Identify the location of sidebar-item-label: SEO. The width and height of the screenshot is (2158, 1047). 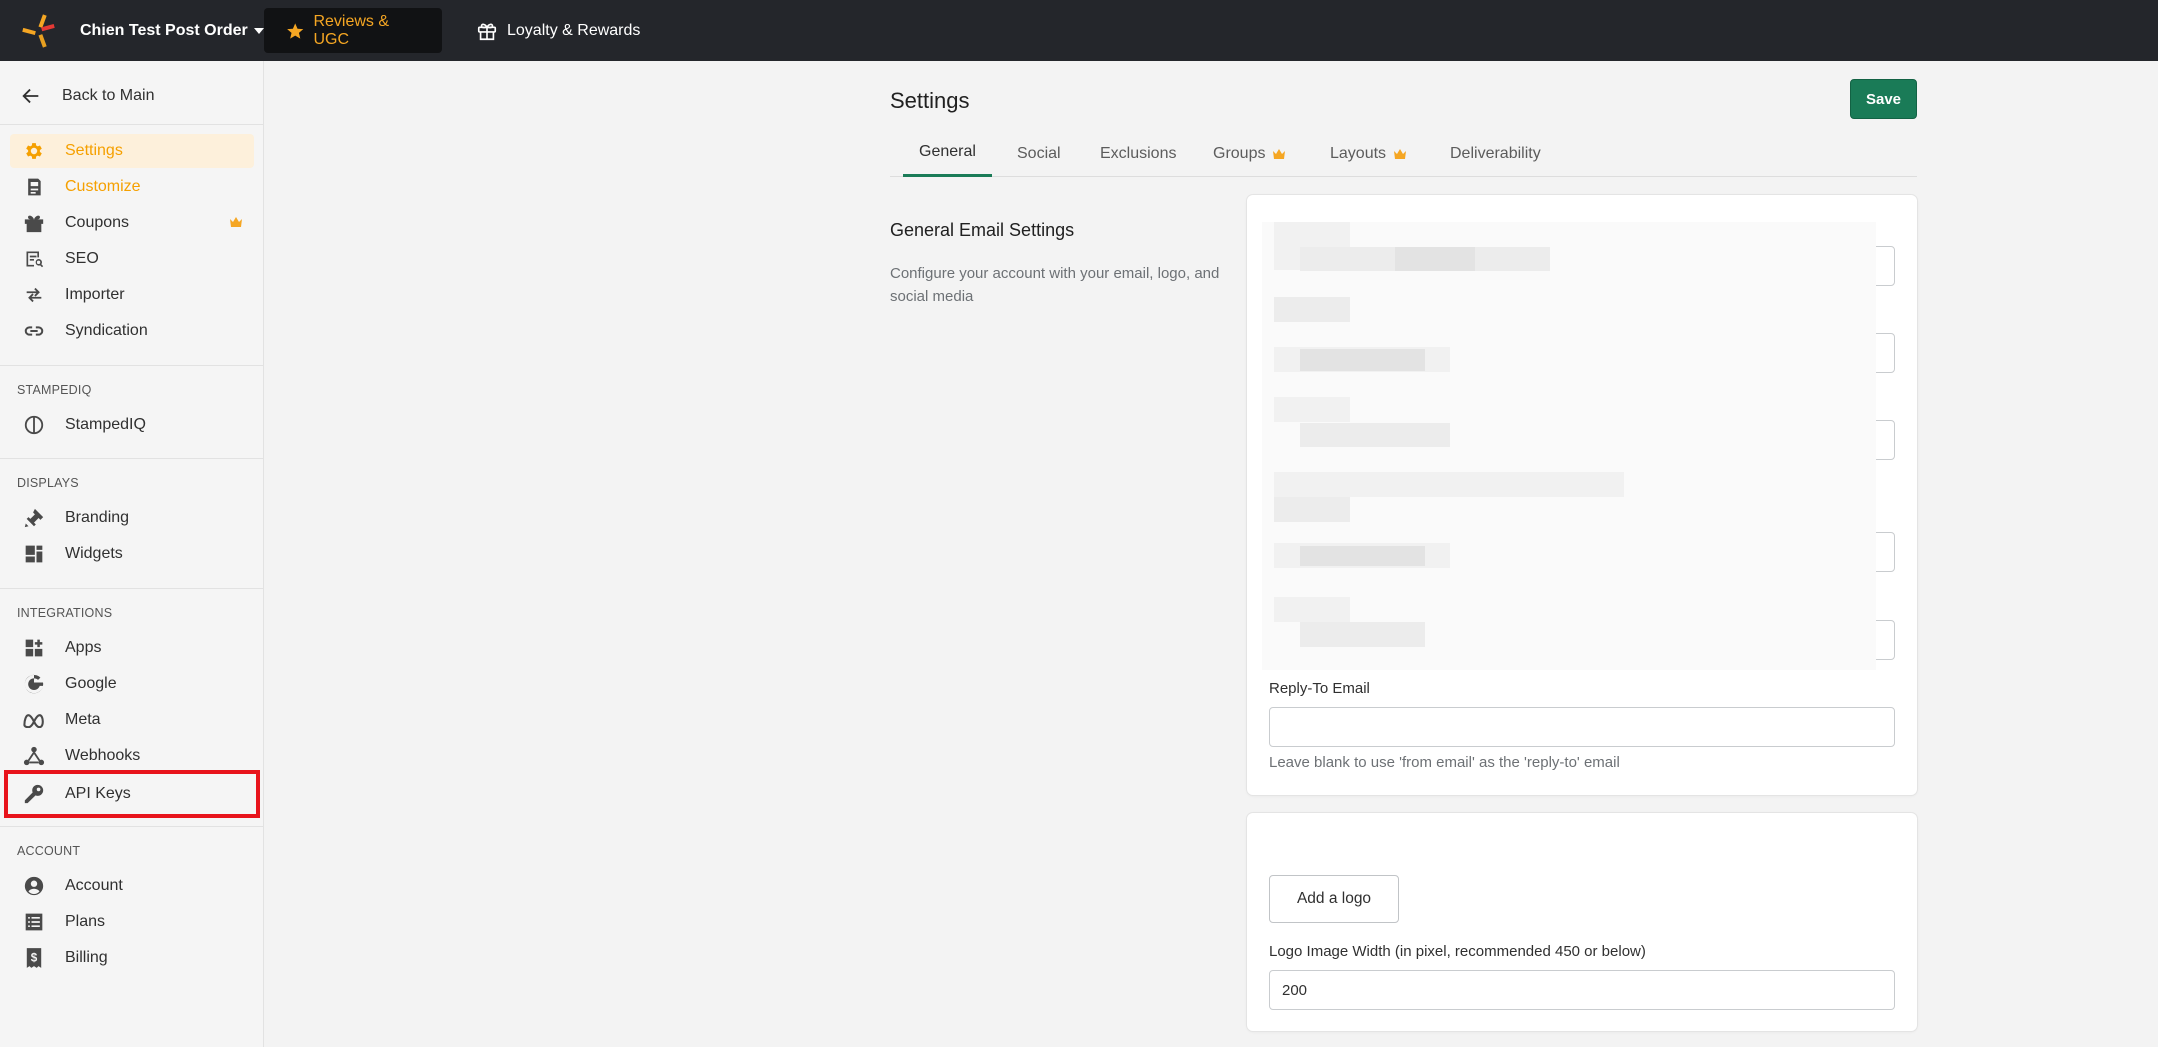
(82, 258).